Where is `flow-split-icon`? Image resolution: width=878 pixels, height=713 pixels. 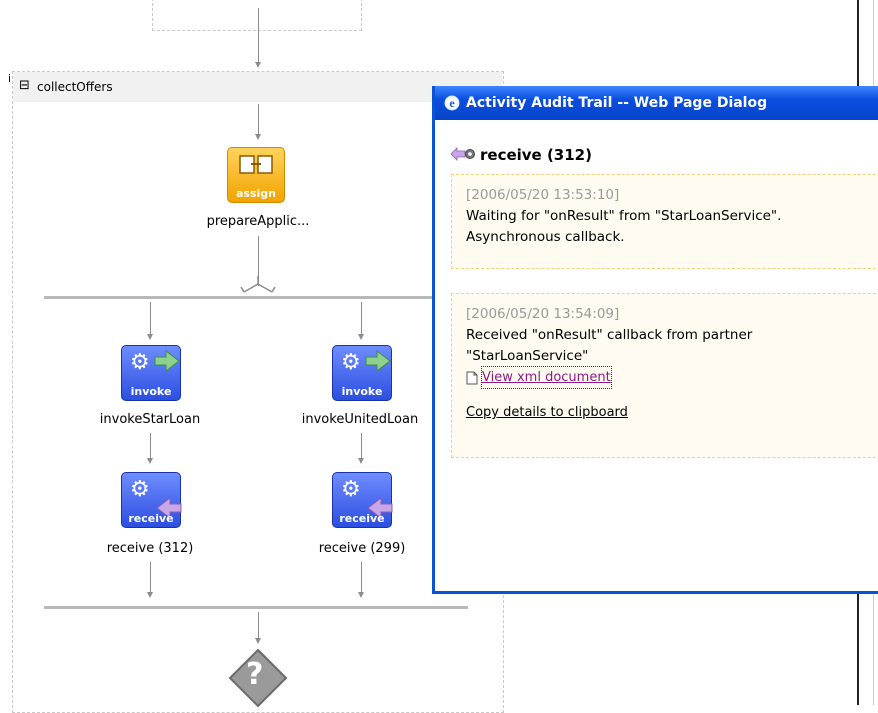
flow-split-icon is located at coordinates (258, 284).